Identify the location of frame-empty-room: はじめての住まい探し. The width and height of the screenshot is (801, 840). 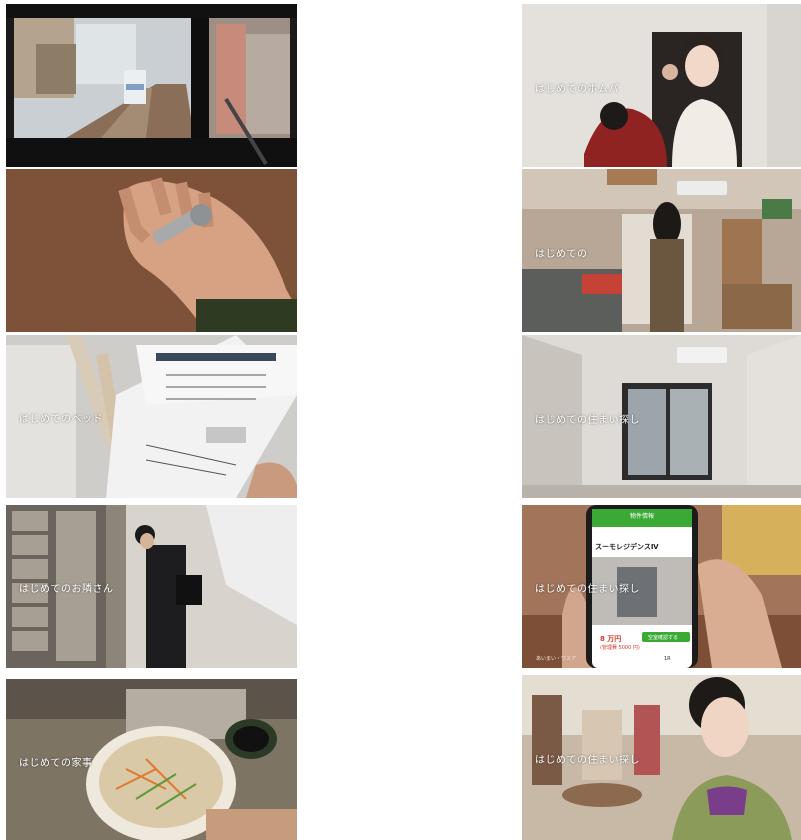
(661, 416).